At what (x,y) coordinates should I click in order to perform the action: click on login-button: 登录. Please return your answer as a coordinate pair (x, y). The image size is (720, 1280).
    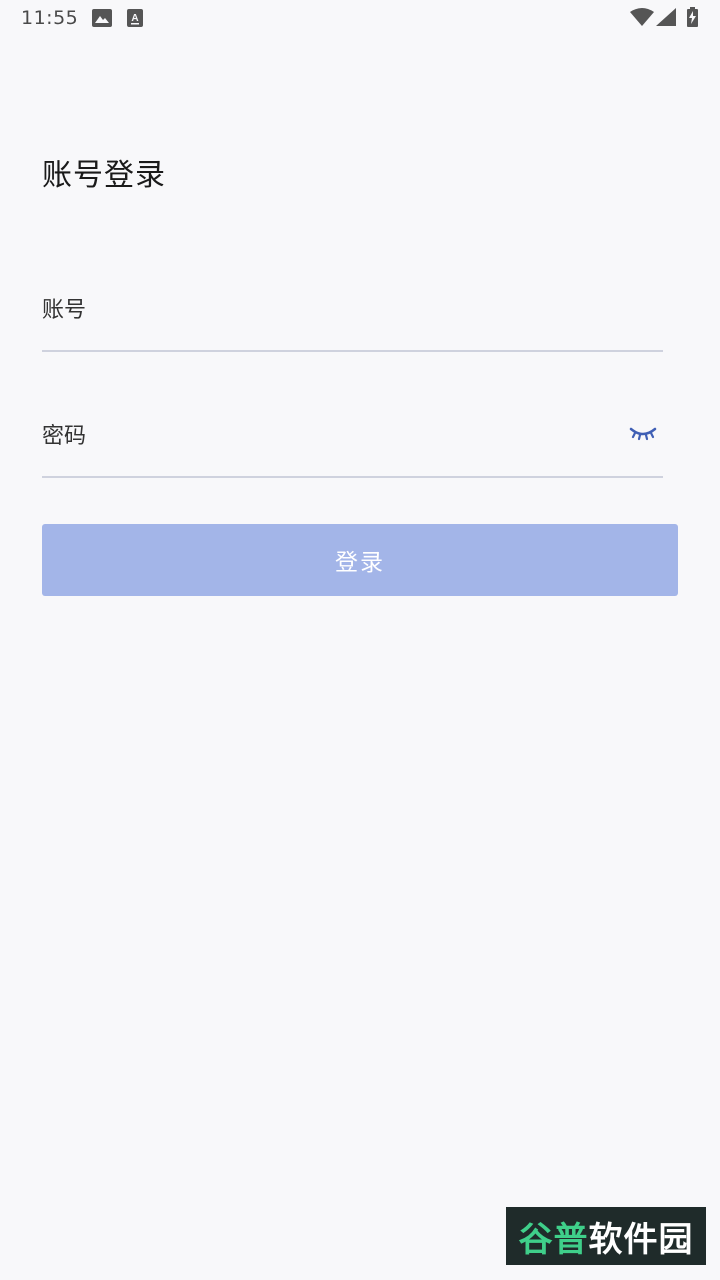
    Looking at the image, I should click on (360, 560).